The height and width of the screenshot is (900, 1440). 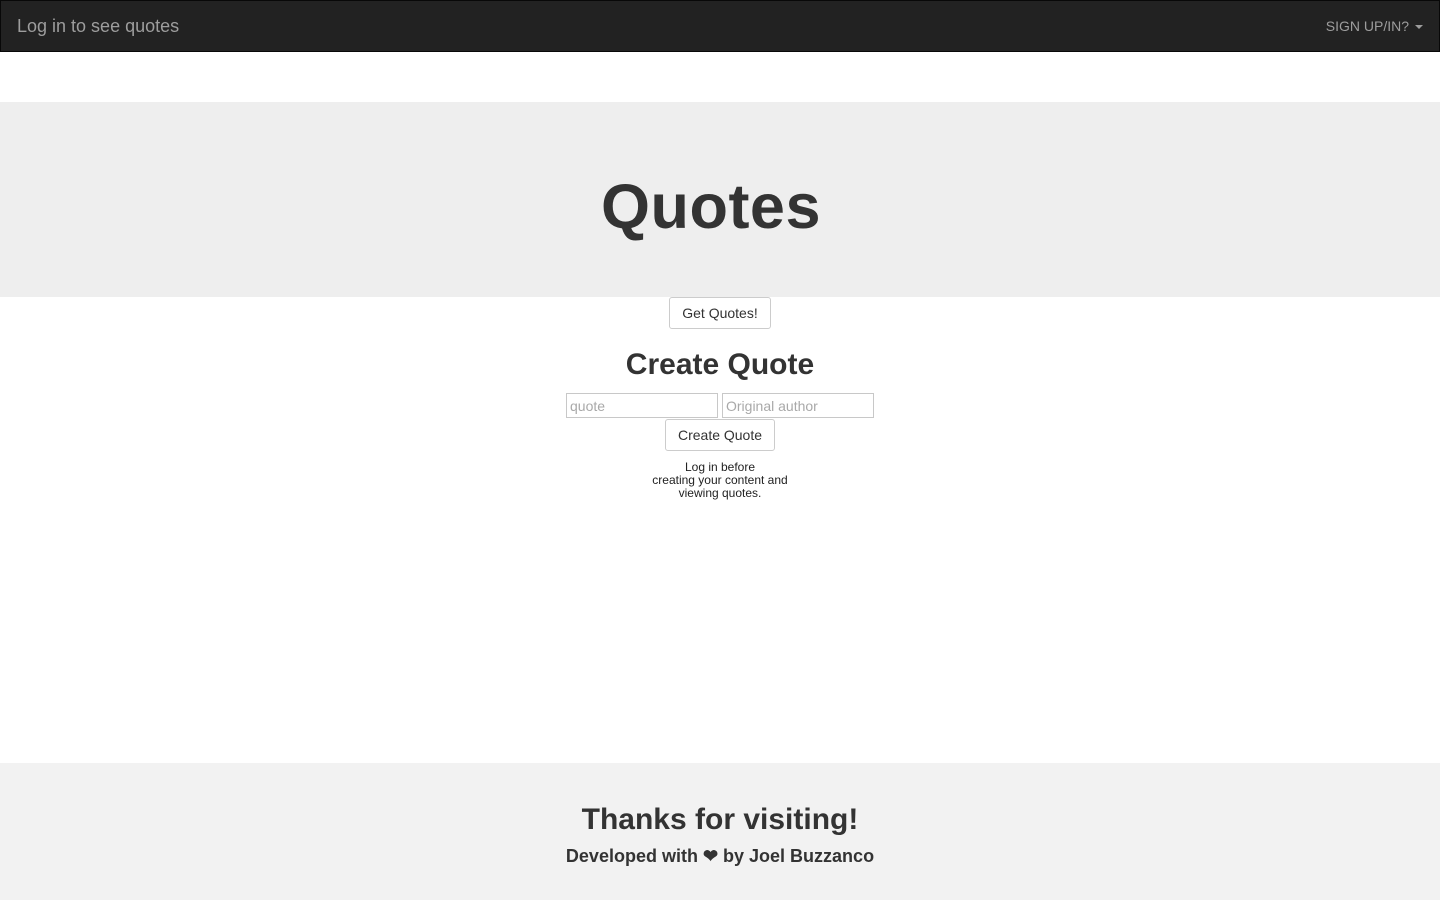 I want to click on footer-credit: Developed with ❤ by Joel Buzzanco, so click(x=720, y=856).